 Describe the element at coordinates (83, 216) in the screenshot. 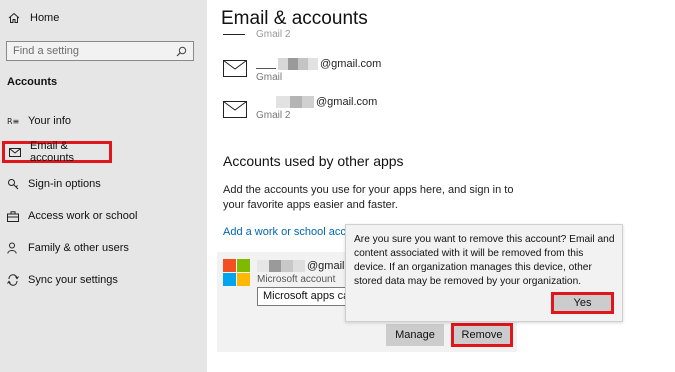

I see `sidebar-item-label: Access work or school` at that location.